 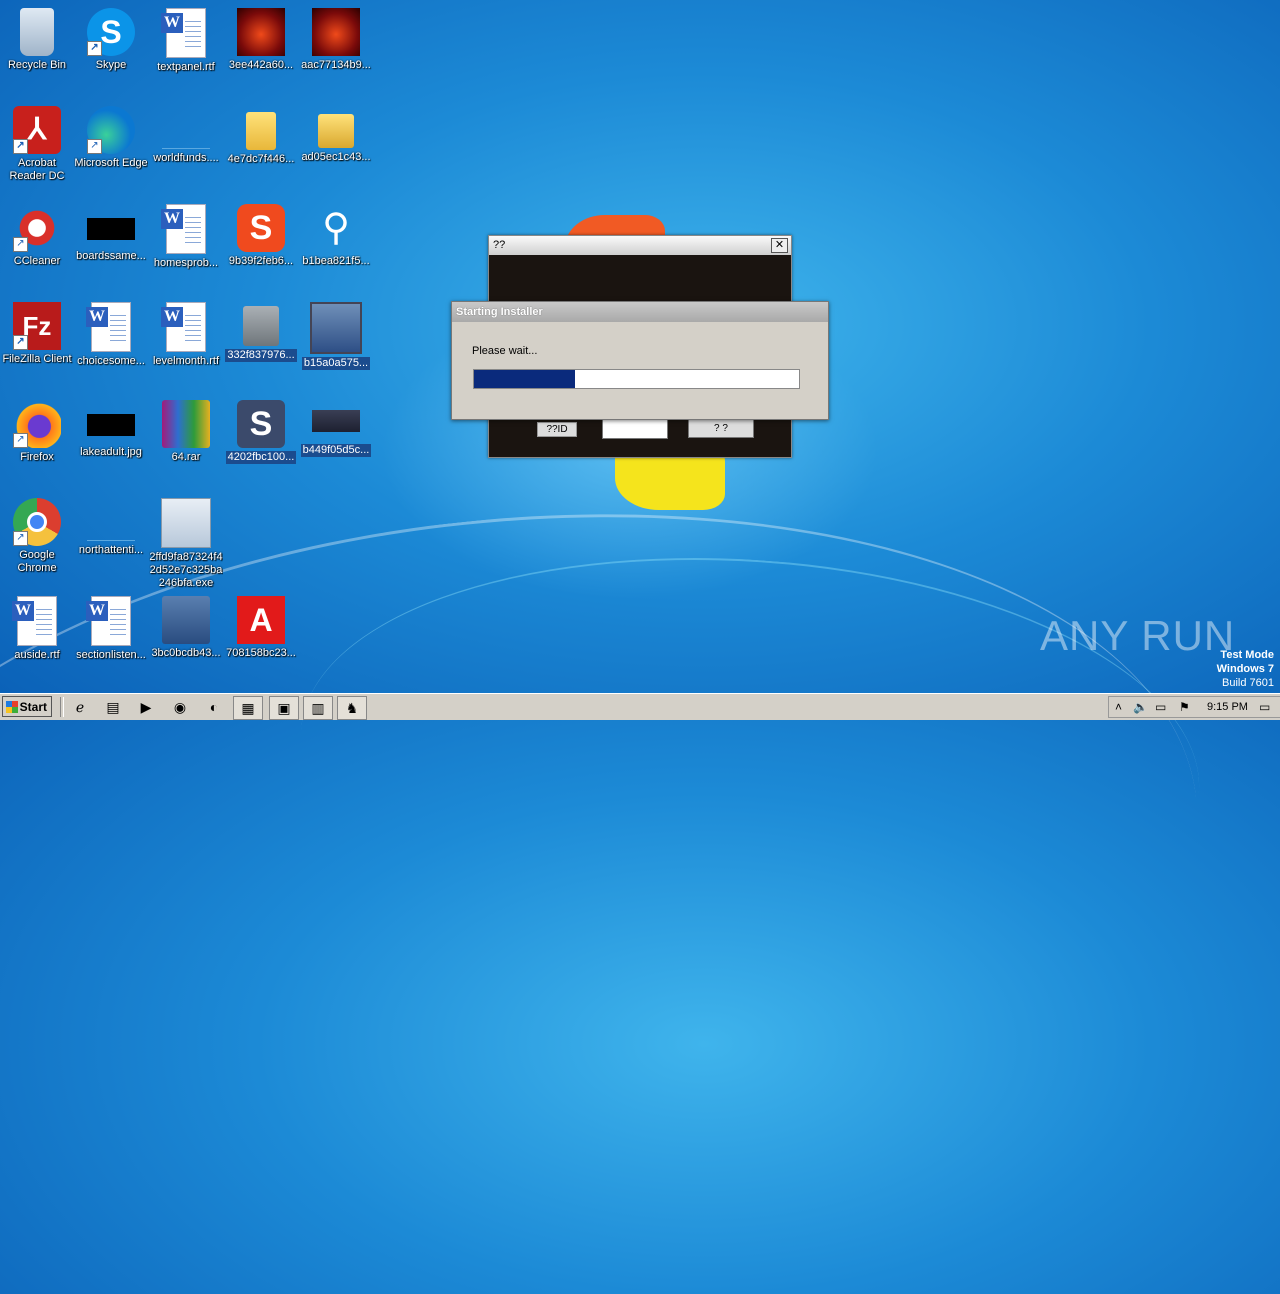 I want to click on show-hidden-icon: ˄, so click(x=1118, y=707).